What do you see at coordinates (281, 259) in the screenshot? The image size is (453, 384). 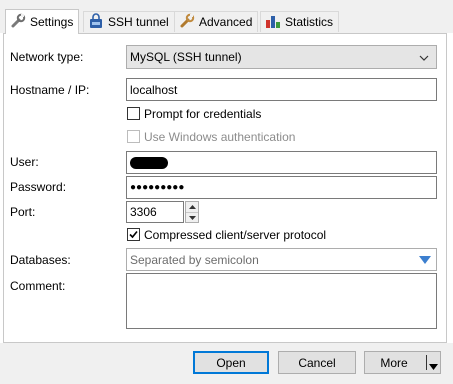 I see `databases-input: Separated by semicolon` at bounding box center [281, 259].